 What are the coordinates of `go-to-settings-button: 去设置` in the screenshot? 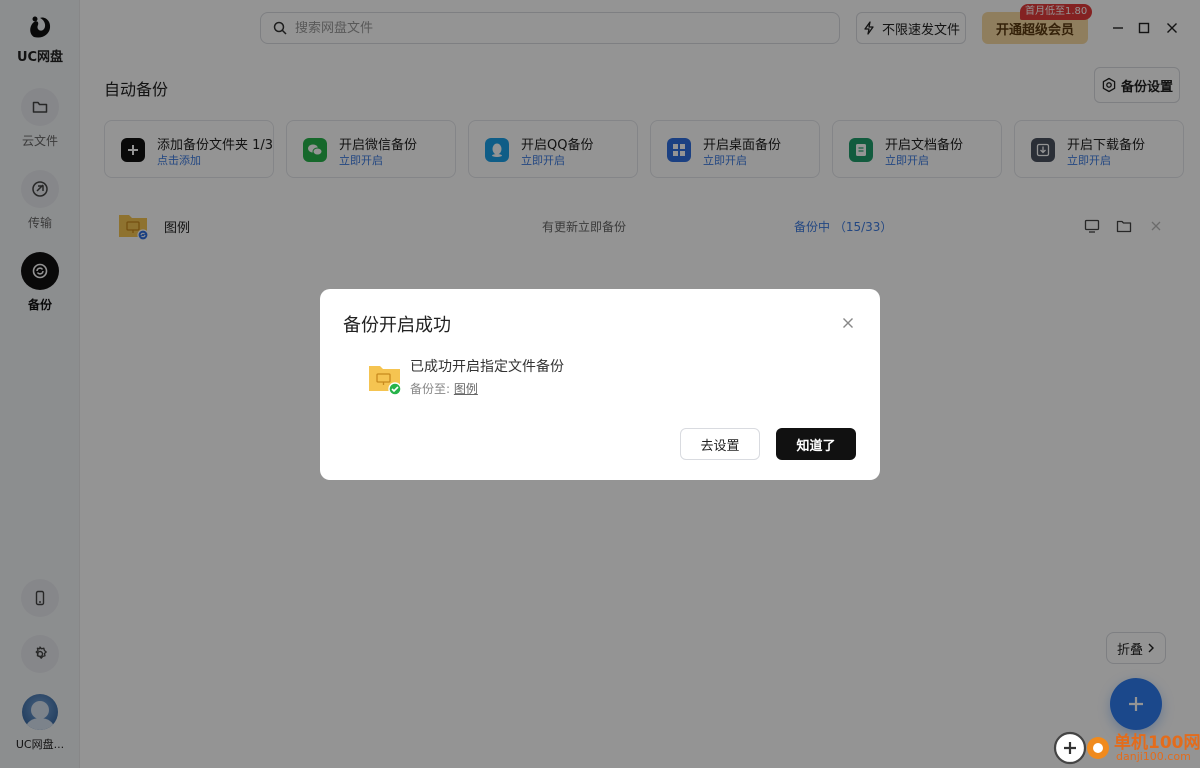 It's located at (720, 444).